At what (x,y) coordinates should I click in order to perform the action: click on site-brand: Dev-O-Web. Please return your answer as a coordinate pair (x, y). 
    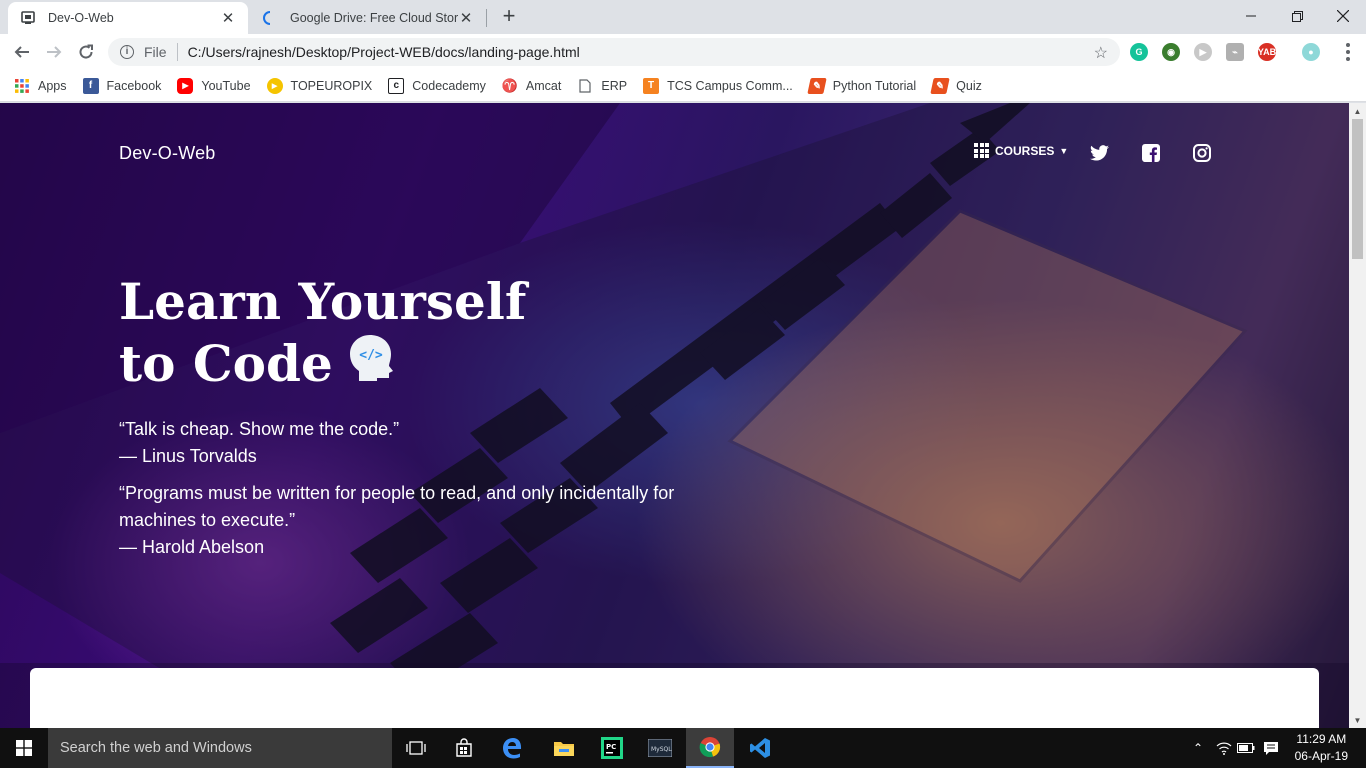
    Looking at the image, I should click on (167, 153).